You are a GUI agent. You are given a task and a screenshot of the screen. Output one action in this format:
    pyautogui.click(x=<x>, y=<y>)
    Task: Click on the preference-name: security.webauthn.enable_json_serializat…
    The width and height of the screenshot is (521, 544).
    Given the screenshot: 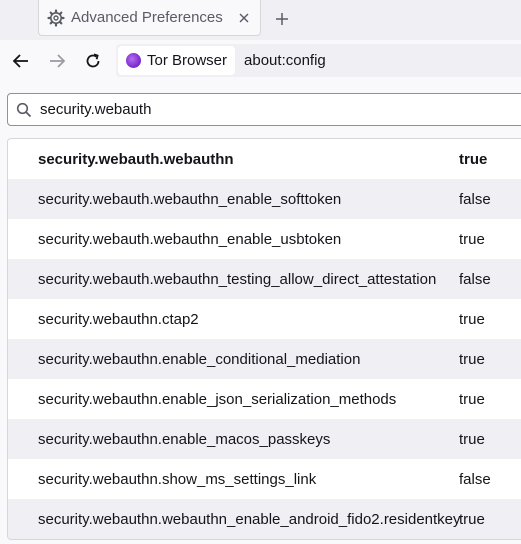 What is the action you would take?
    pyautogui.click(x=217, y=399)
    